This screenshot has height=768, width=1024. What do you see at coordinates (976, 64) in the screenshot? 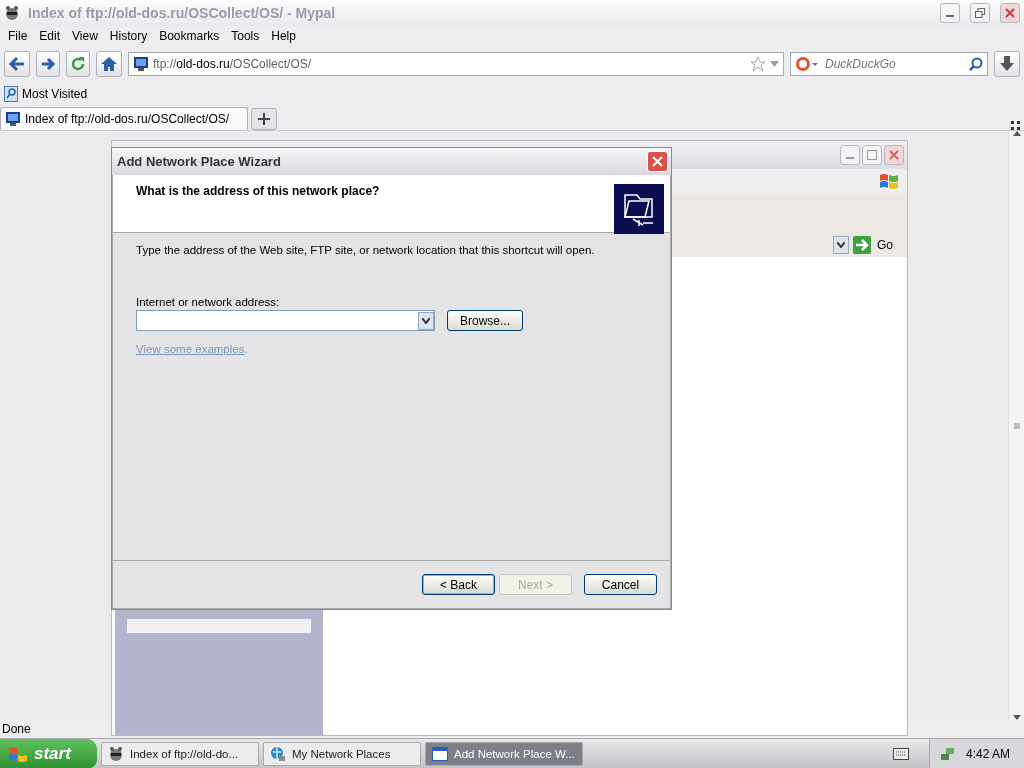
I see `search-icon` at bounding box center [976, 64].